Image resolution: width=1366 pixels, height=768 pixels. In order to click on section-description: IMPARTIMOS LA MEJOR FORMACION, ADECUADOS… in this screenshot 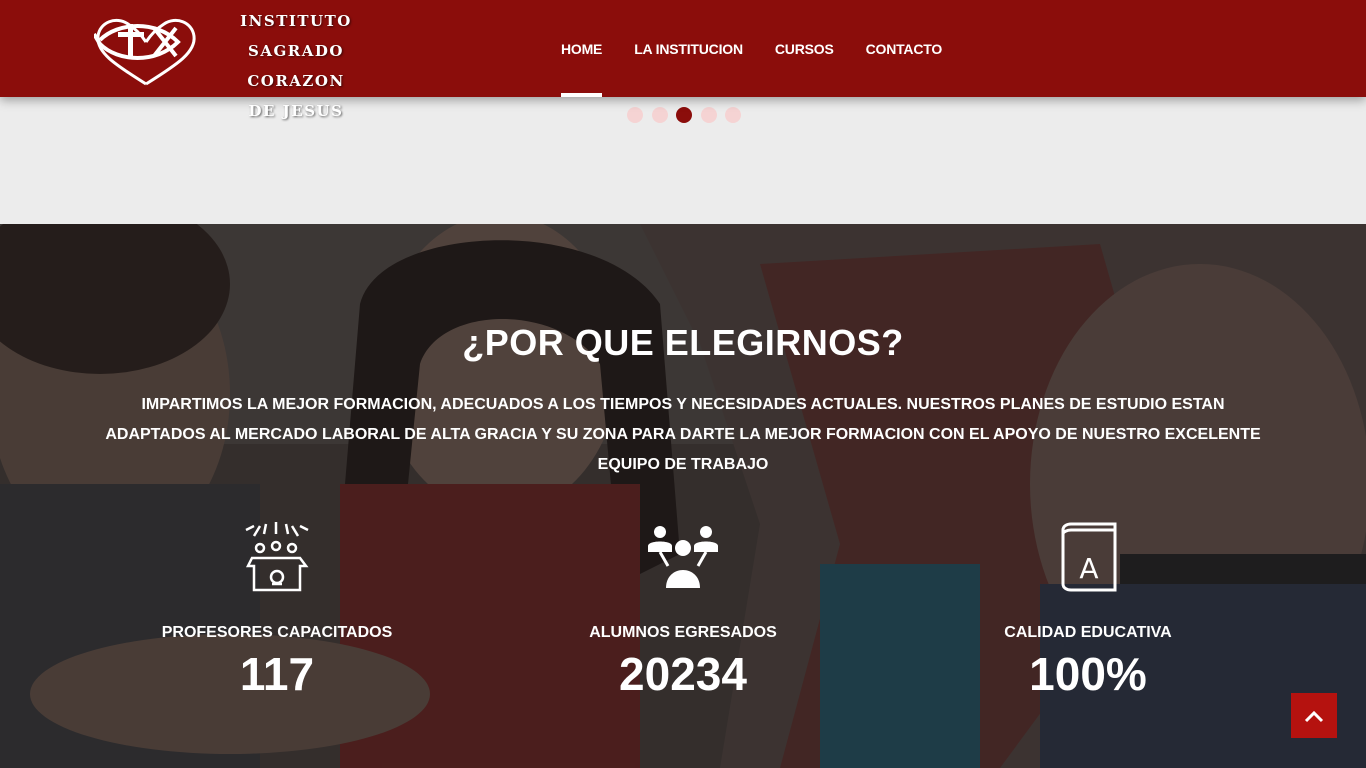, I will do `click(683, 434)`.